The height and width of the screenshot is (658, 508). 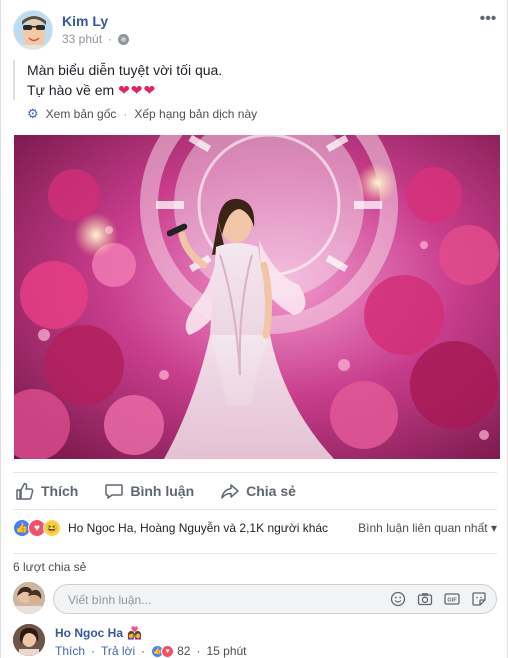 I want to click on share-label: Chia sẻ, so click(x=271, y=491).